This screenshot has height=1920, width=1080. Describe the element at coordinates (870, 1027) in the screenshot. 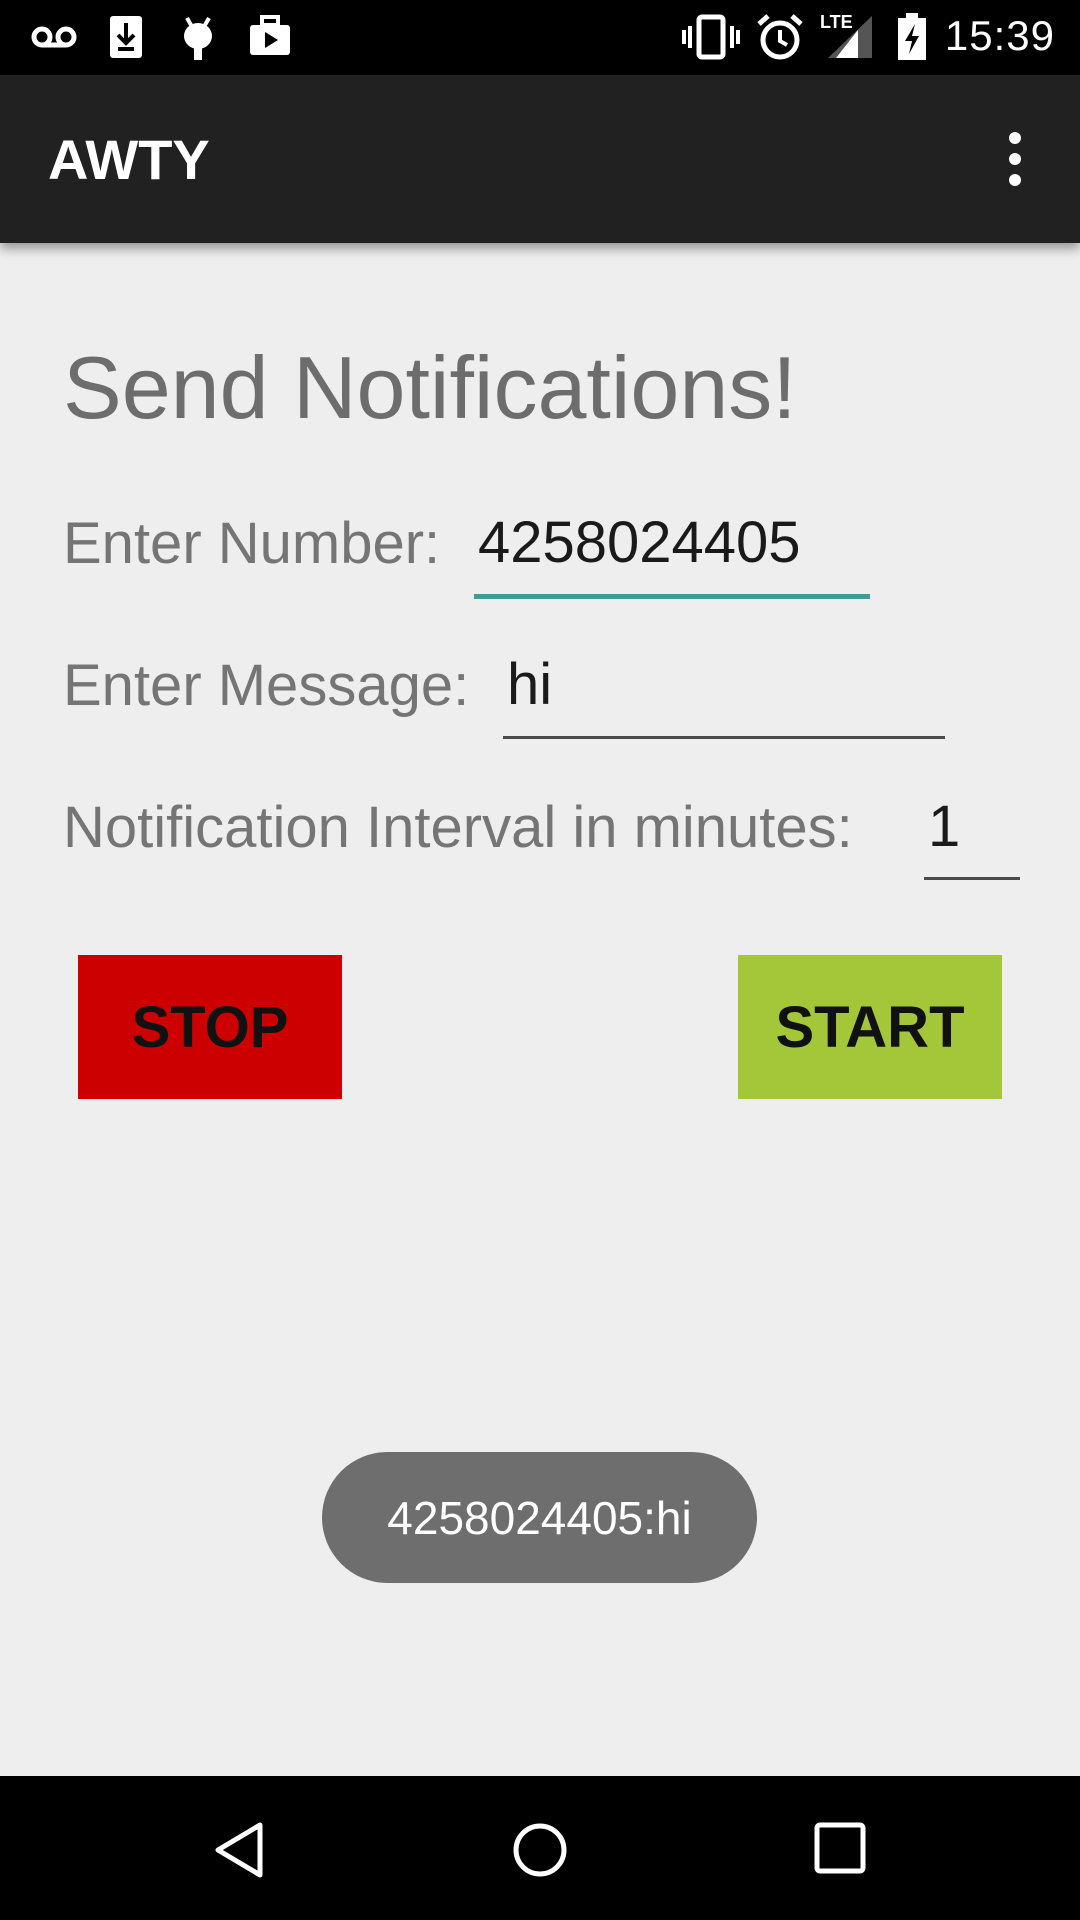

I see `start-button: START` at that location.